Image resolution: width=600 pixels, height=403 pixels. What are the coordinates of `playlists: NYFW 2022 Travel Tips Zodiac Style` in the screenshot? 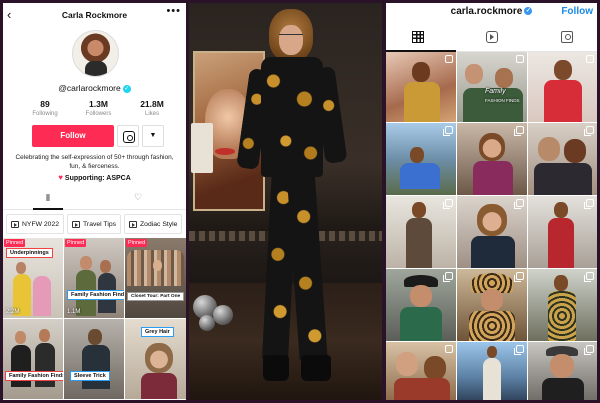 It's located at (94, 224).